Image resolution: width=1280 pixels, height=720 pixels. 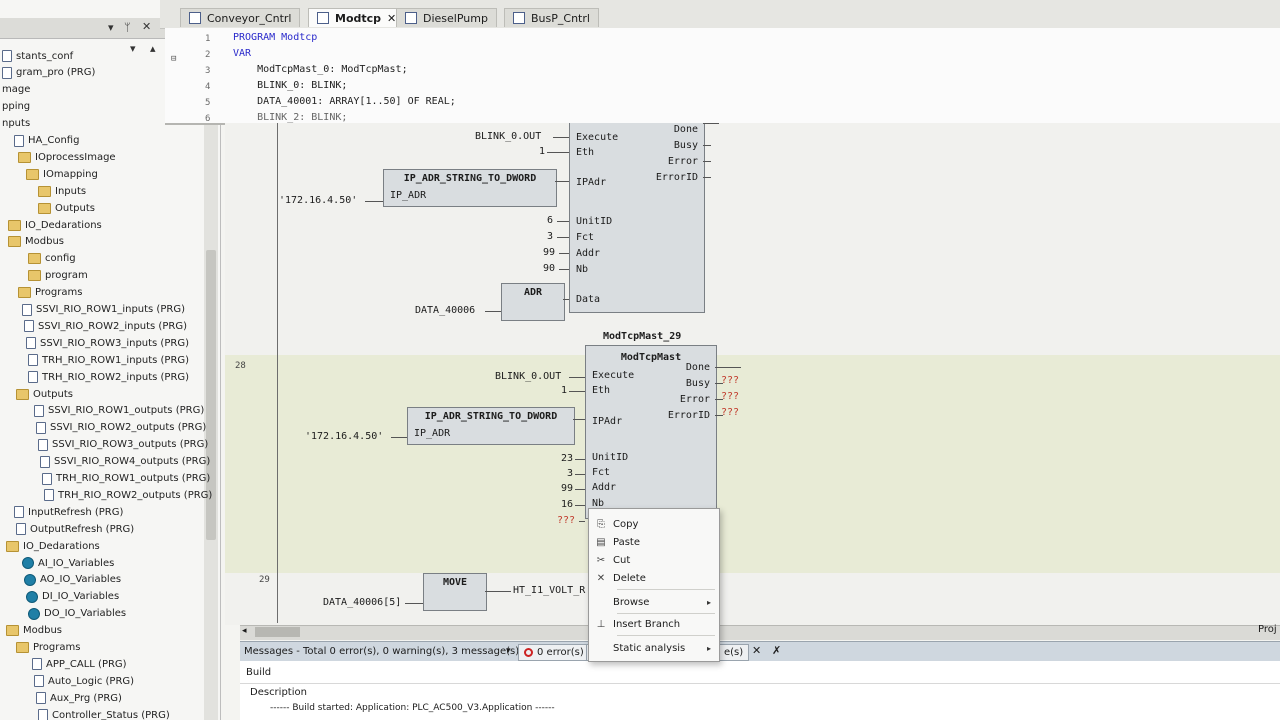 I want to click on close-icon: ✕, so click(x=146, y=26).